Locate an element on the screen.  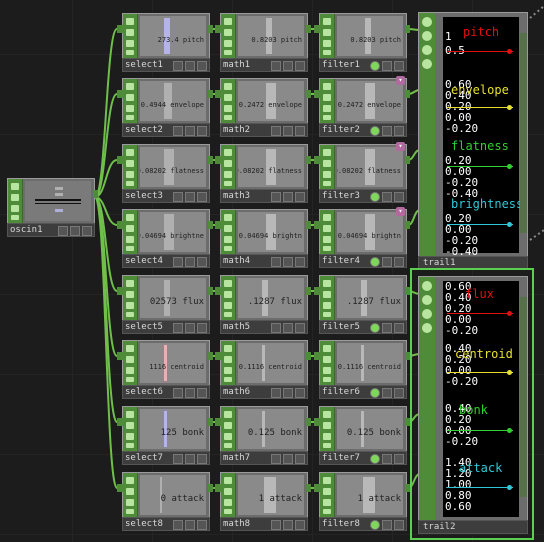
oscin-bypass-flag is located at coordinates (63, 231).